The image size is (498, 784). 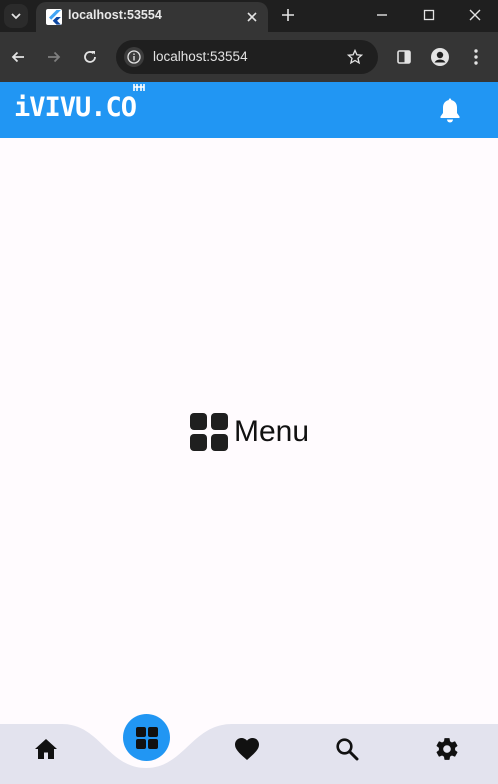 I want to click on arrow-right-icon, so click(x=54, y=57).